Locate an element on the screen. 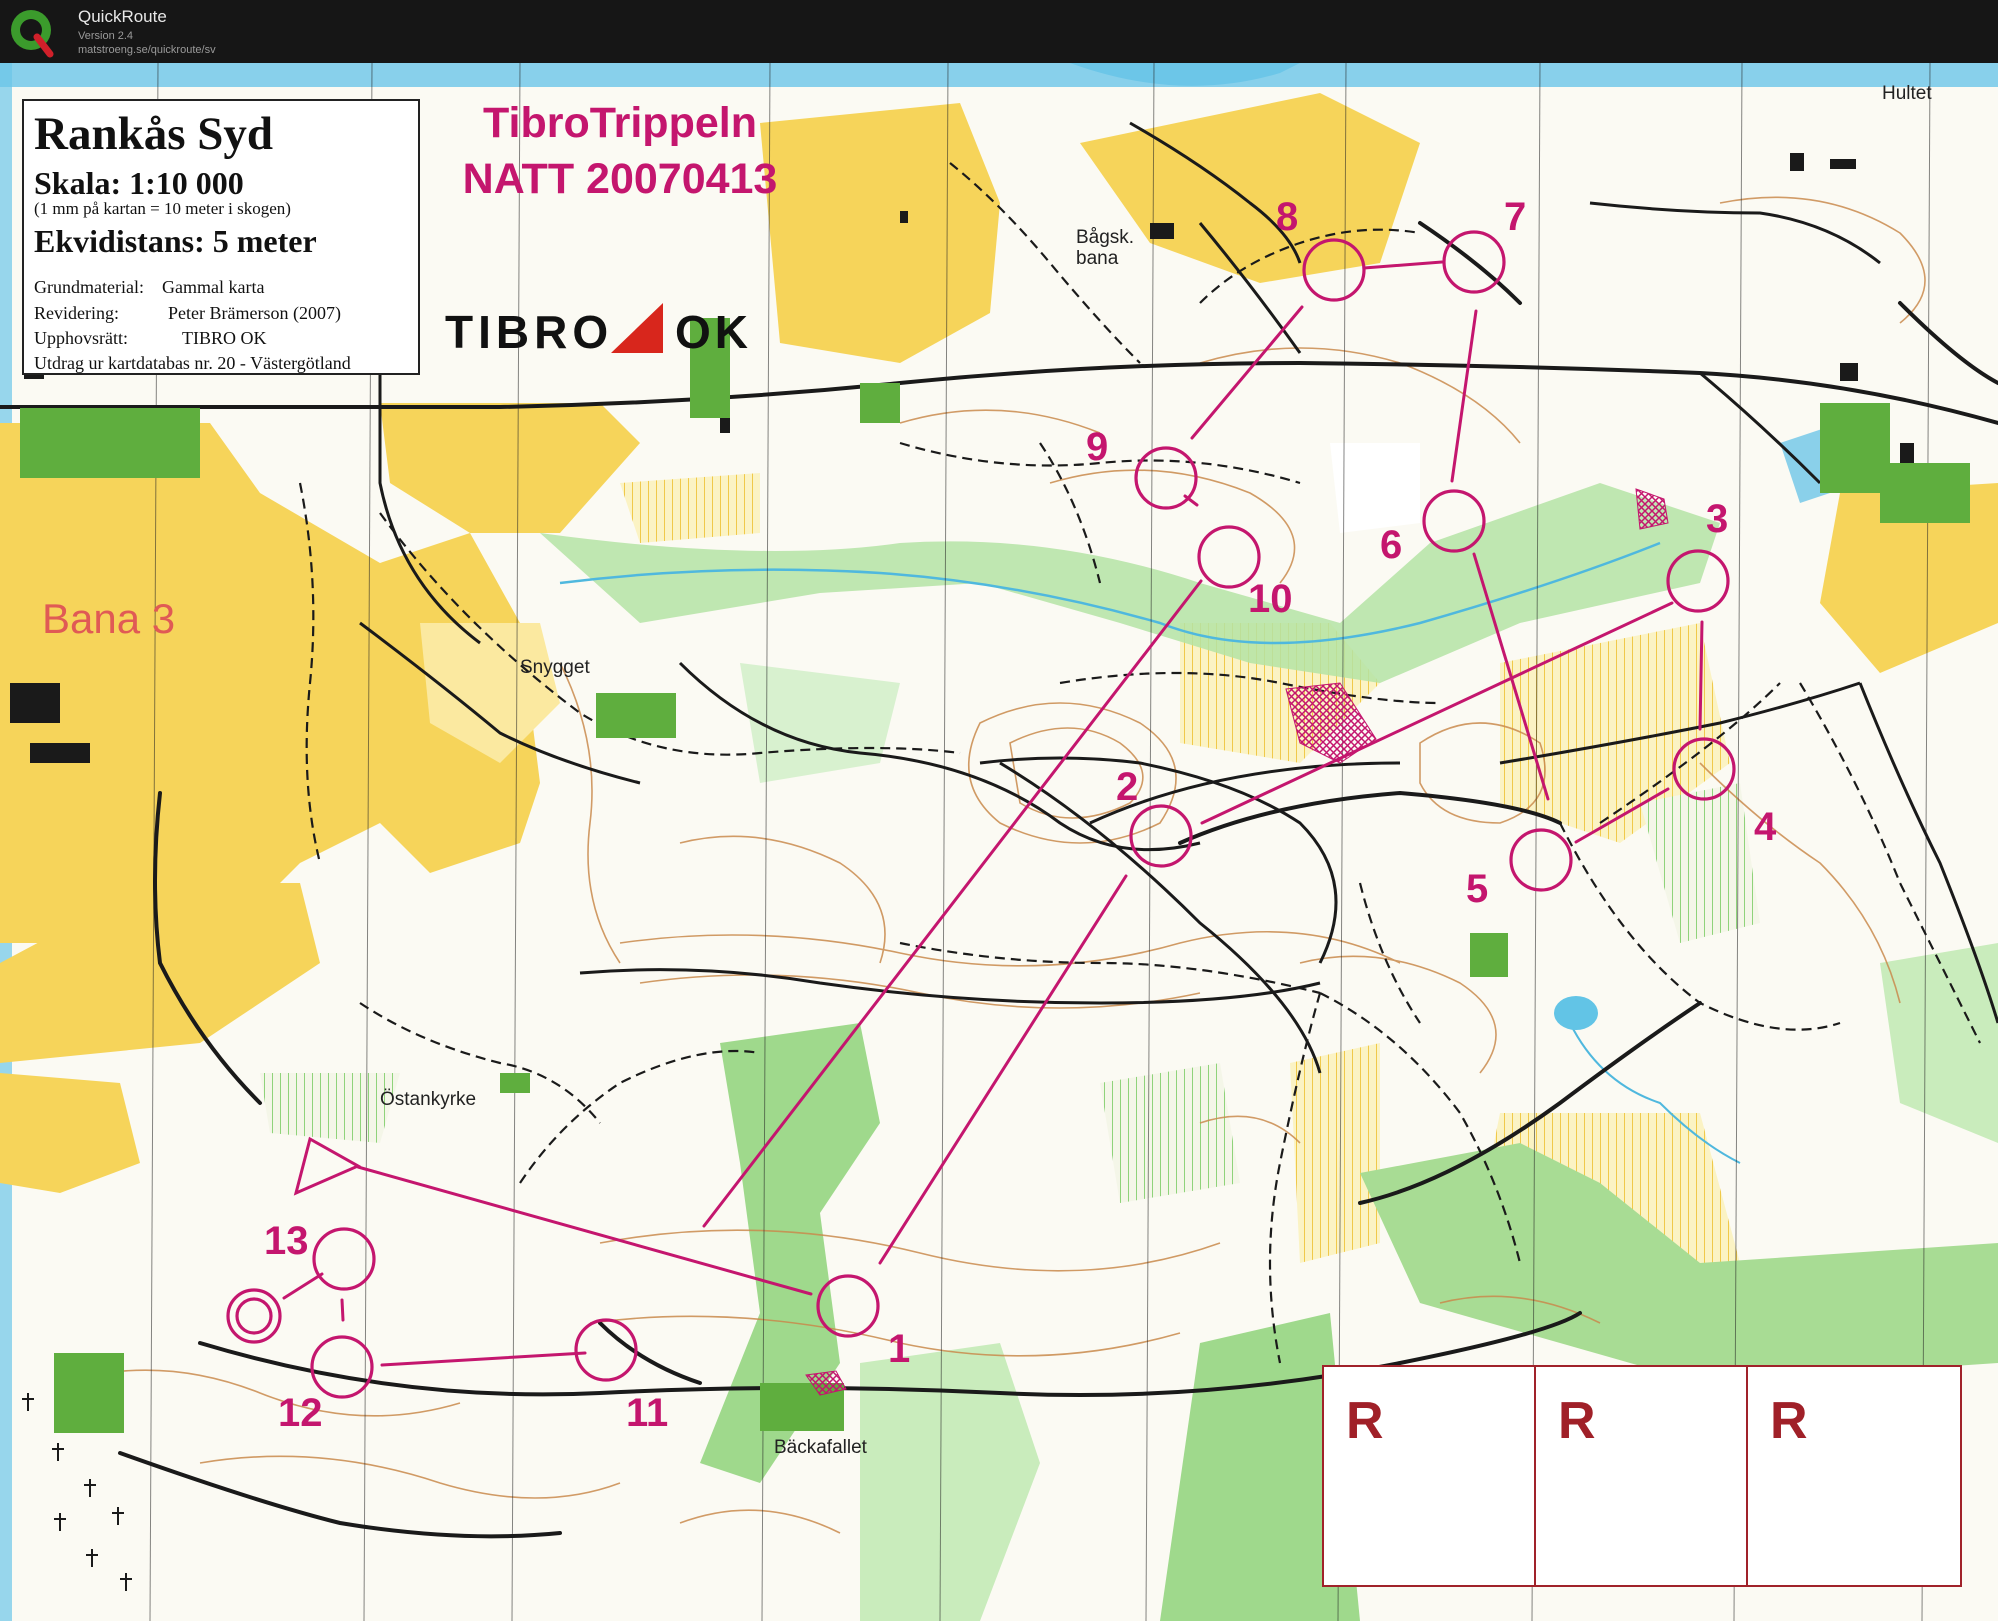 This screenshot has height=1621, width=1998. control-number-6: 6 is located at coordinates (1391, 545).